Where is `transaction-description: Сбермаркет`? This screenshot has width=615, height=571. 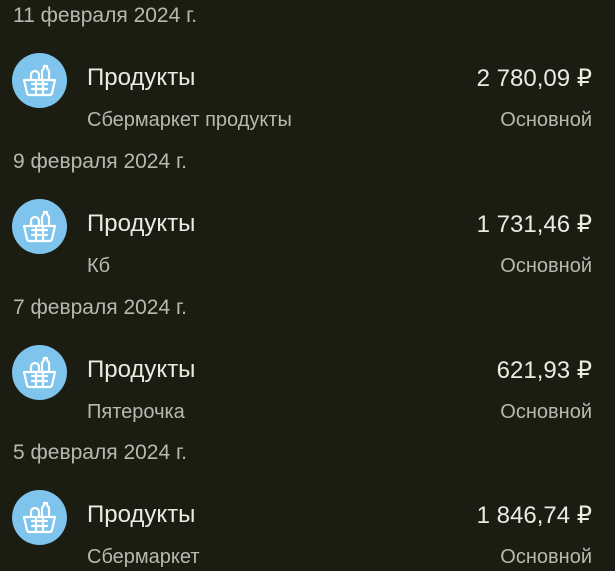
transaction-description: Сбермаркет is located at coordinates (143, 557).